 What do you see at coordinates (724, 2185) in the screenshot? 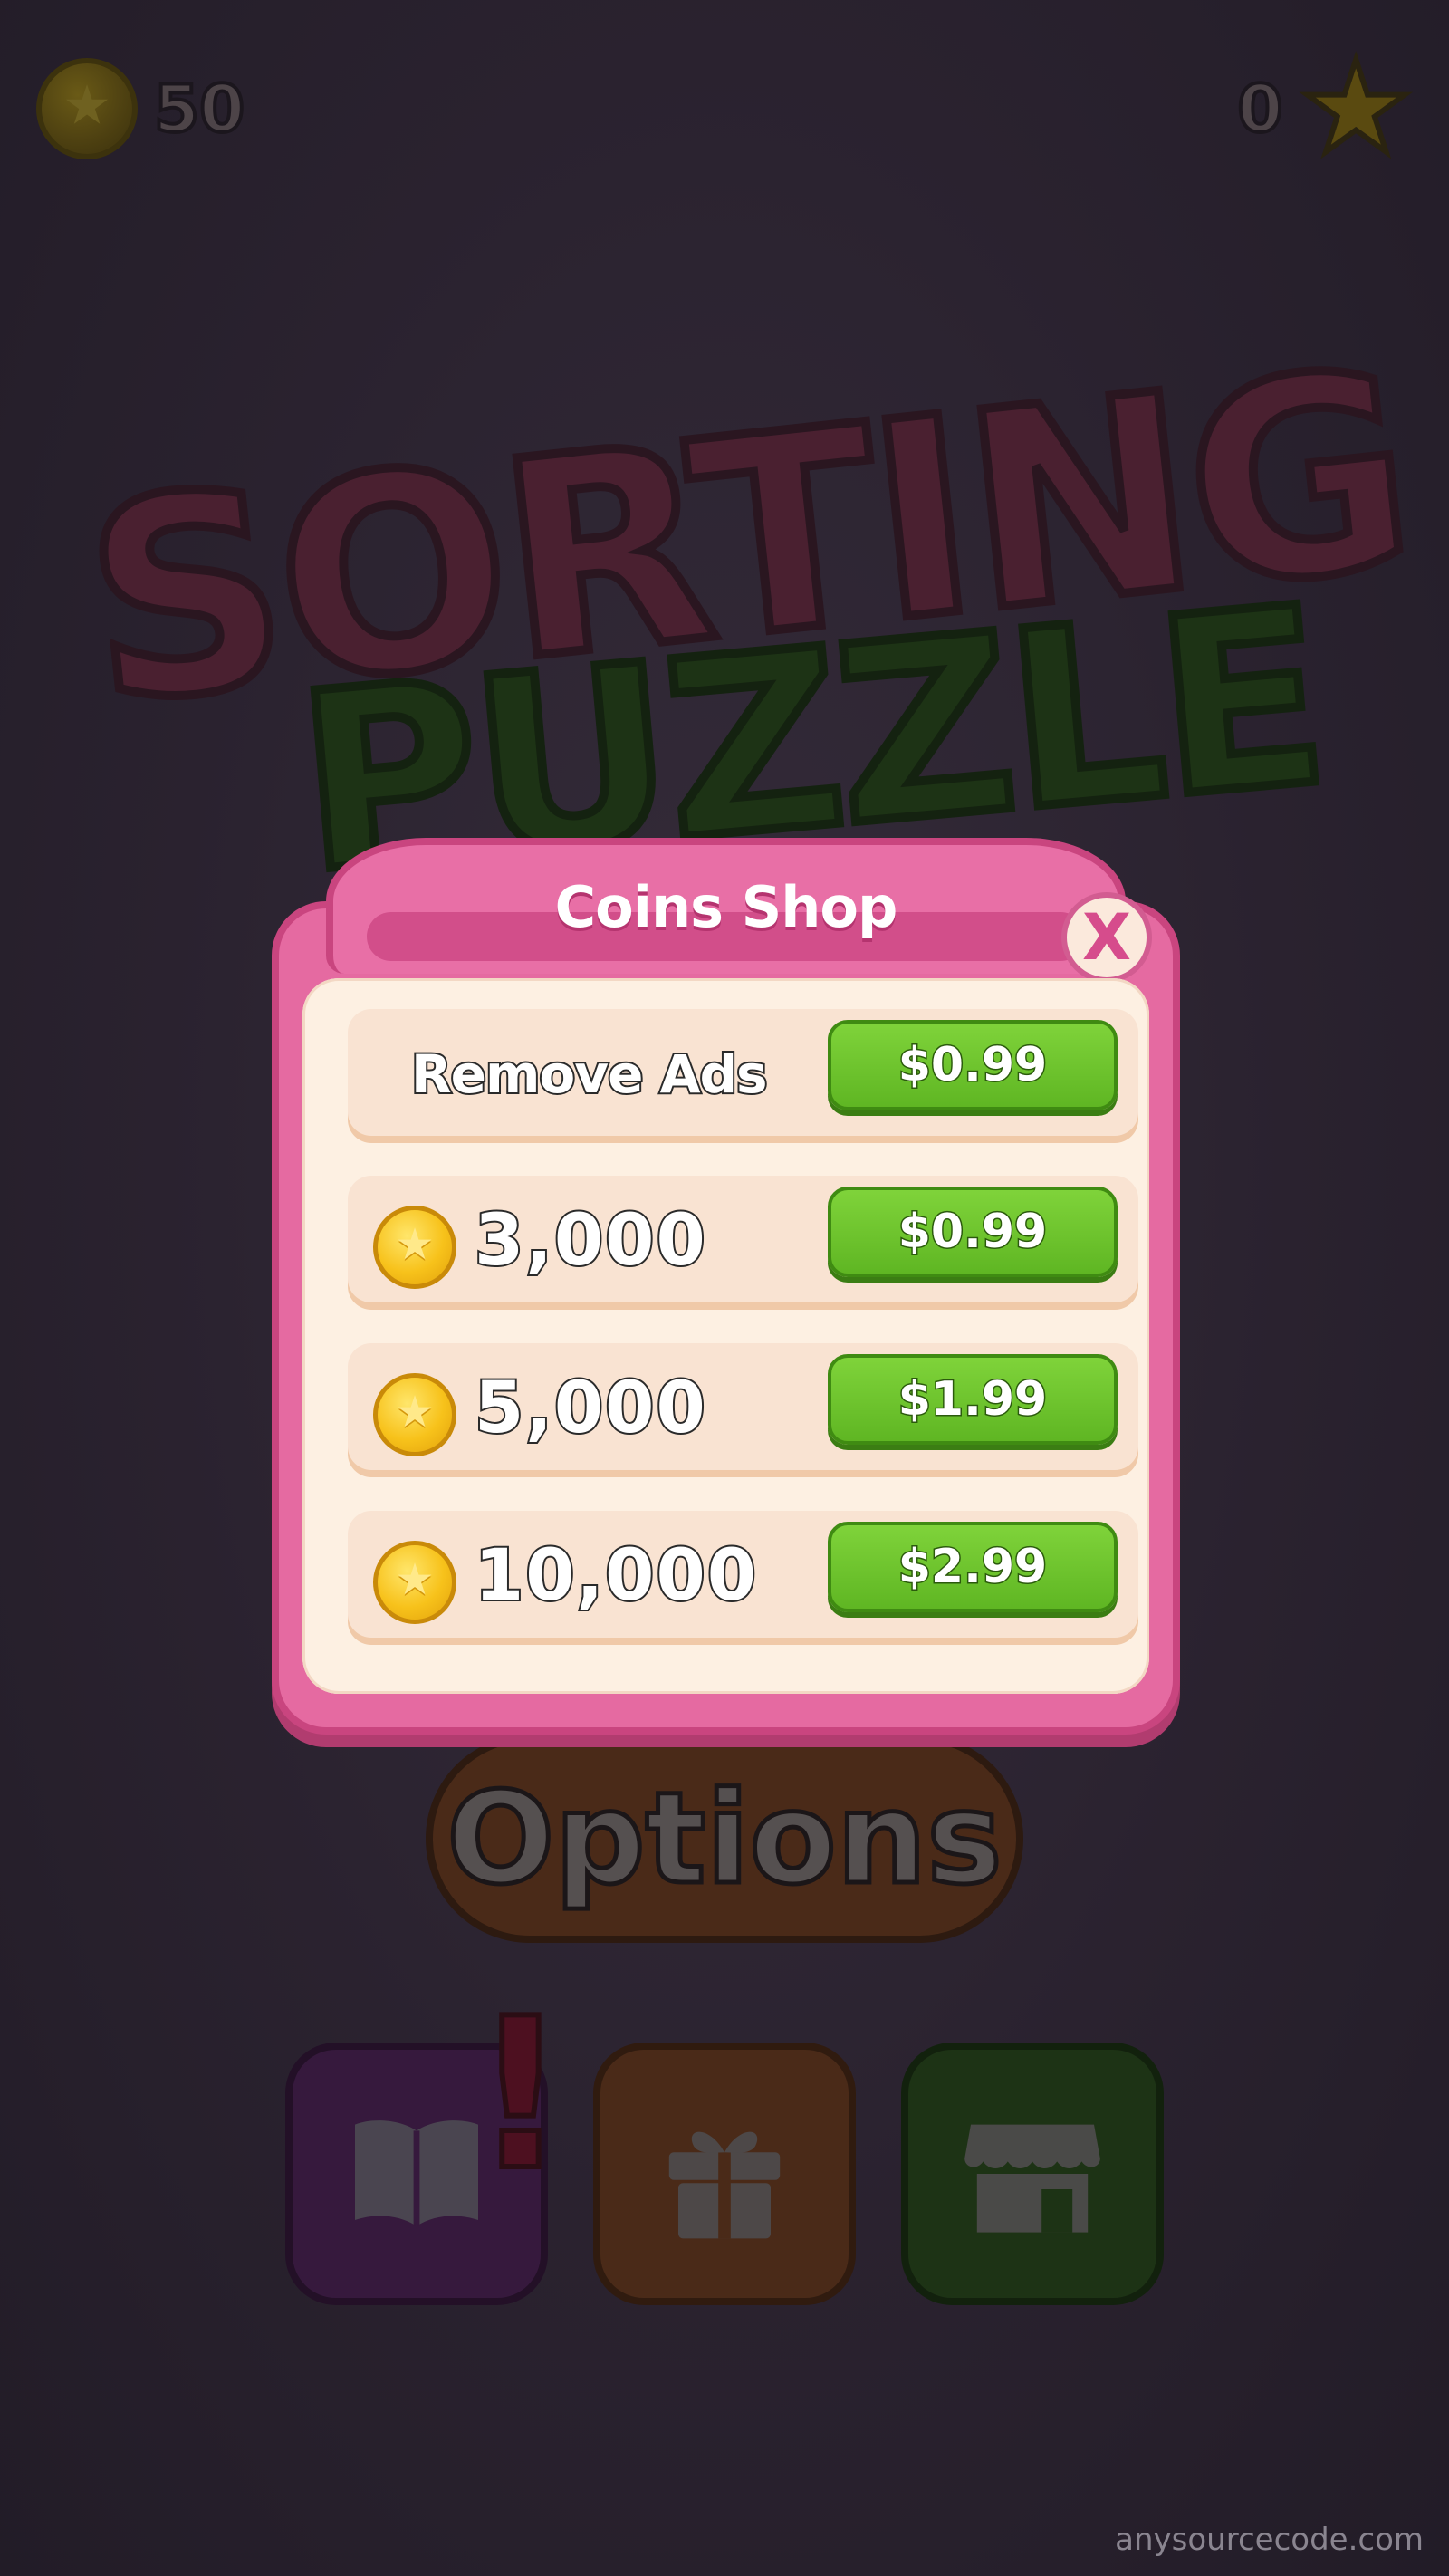
I see `gift-icon` at bounding box center [724, 2185].